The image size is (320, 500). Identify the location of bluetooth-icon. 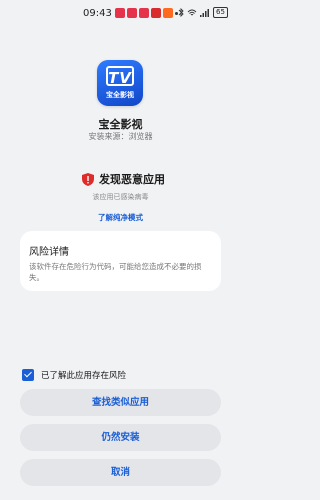
(181, 12).